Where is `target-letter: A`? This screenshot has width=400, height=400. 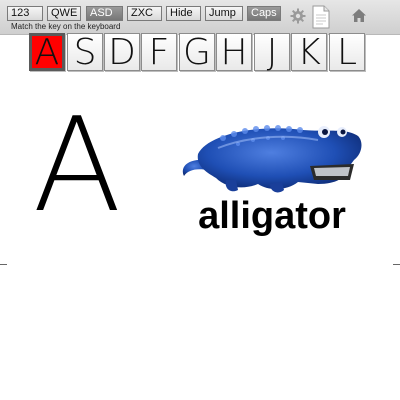
target-letter: A is located at coordinates (77, 165).